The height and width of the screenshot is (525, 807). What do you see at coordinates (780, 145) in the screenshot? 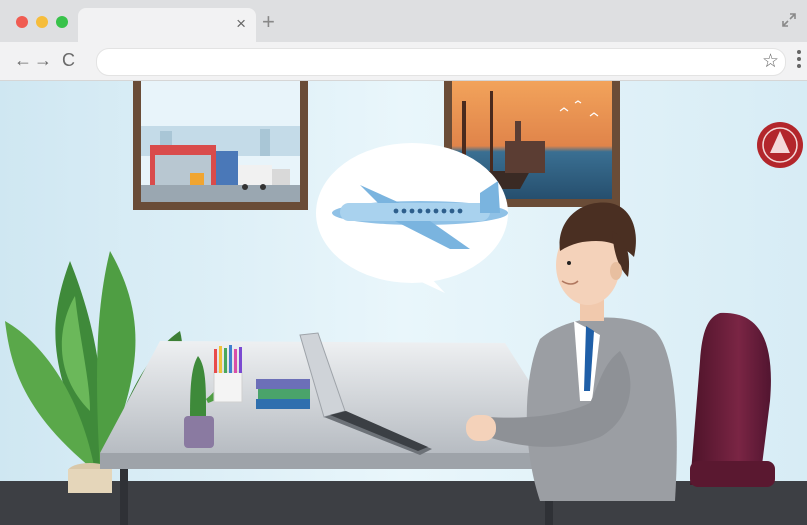
I see `seal-logo` at bounding box center [780, 145].